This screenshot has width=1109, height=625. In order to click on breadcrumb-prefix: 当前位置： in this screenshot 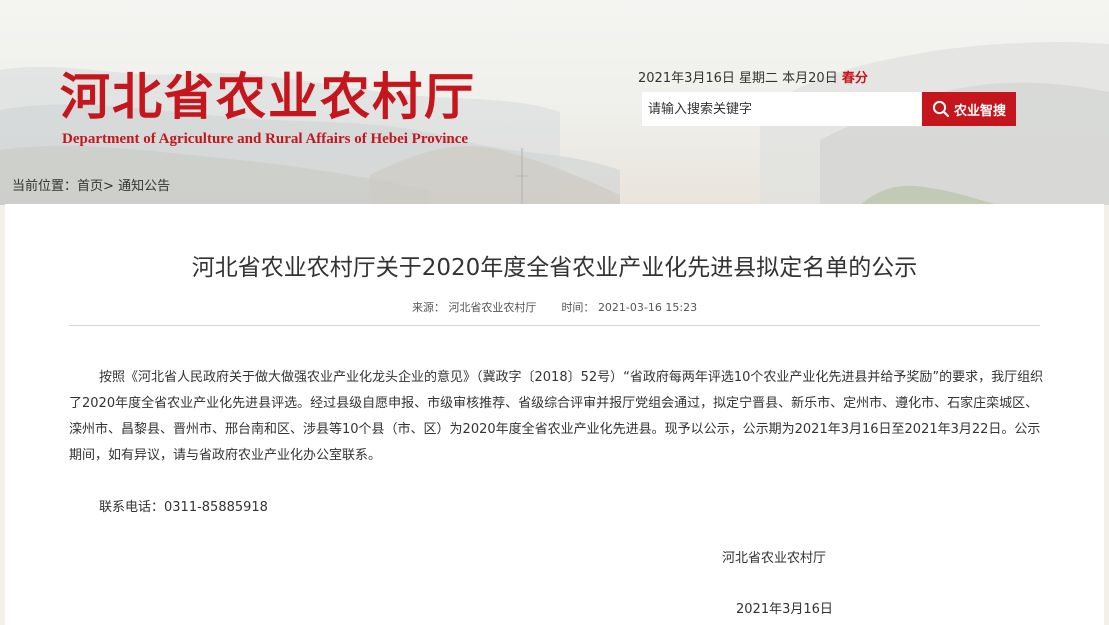, I will do `click(45, 186)`.